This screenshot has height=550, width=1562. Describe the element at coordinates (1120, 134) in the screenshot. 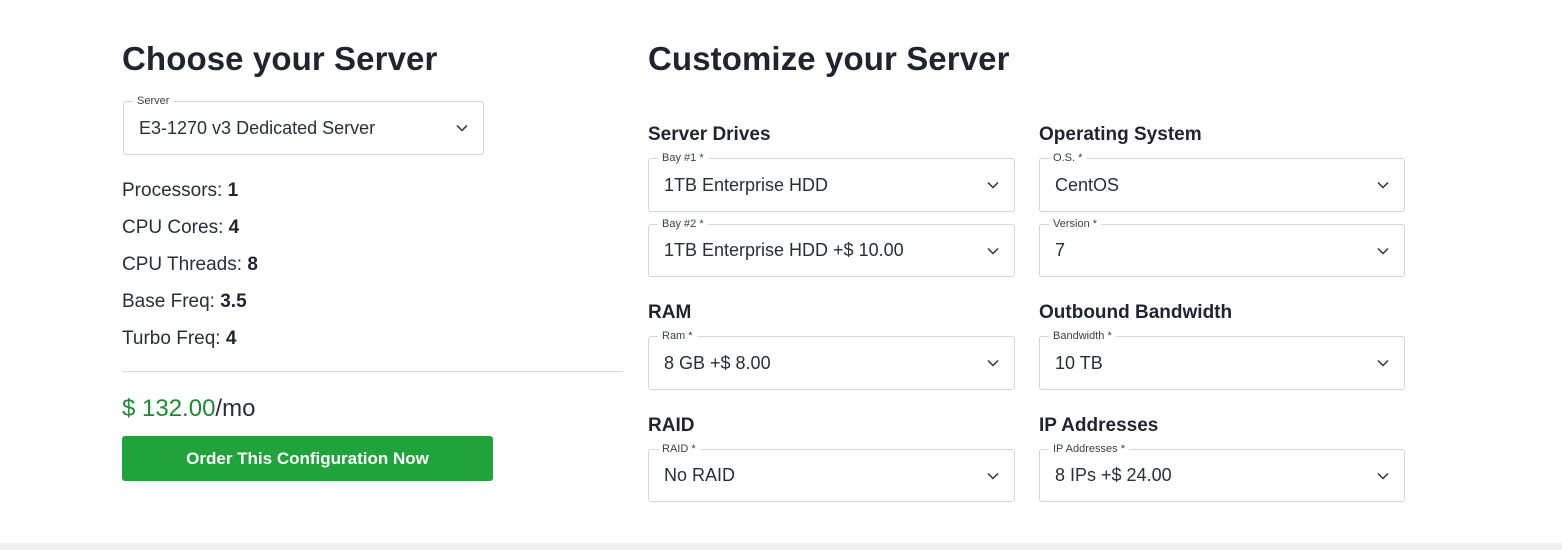

I see `operating-system-heading: Operating System` at that location.